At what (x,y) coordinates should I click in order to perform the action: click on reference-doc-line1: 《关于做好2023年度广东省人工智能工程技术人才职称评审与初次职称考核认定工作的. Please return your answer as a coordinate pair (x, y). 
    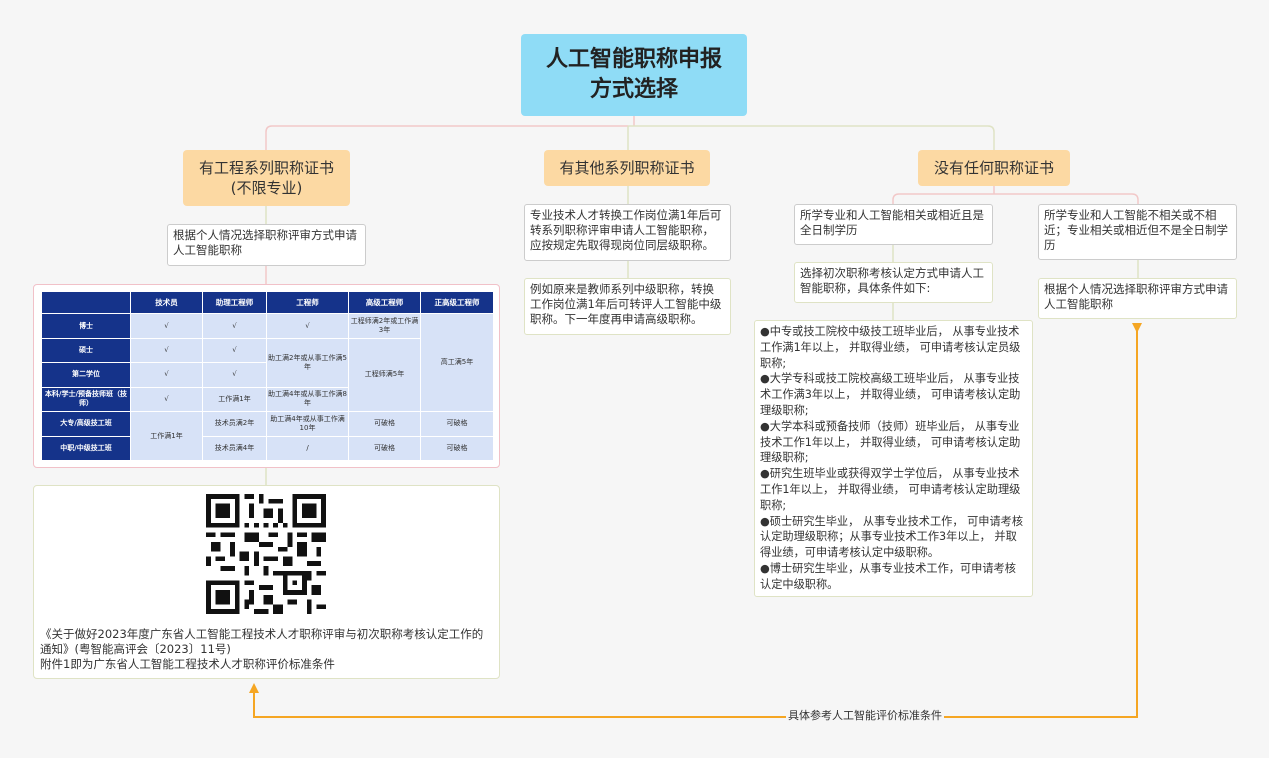
    Looking at the image, I should click on (262, 634).